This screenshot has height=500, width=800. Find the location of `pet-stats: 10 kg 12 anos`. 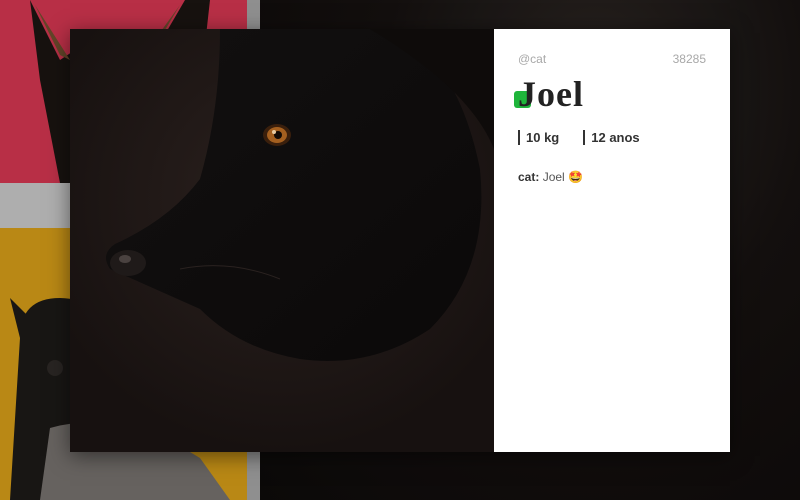

pet-stats: 10 kg 12 anos is located at coordinates (591, 137).